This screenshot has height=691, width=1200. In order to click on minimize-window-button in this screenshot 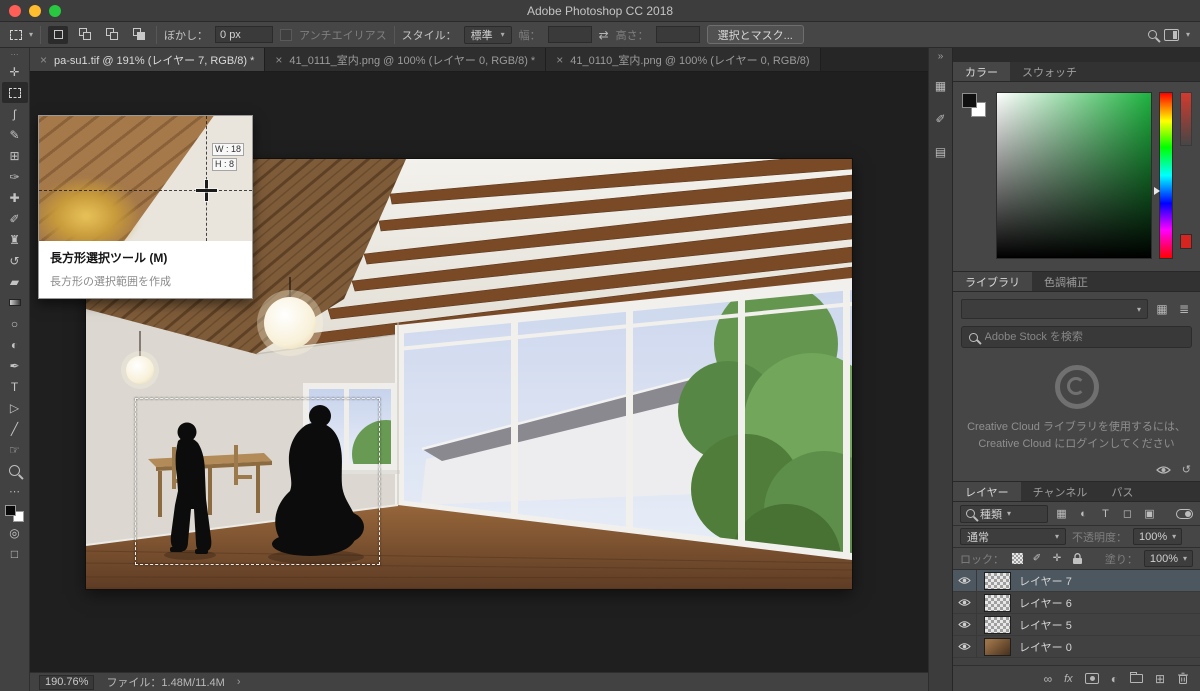, I will do `click(35, 10)`.